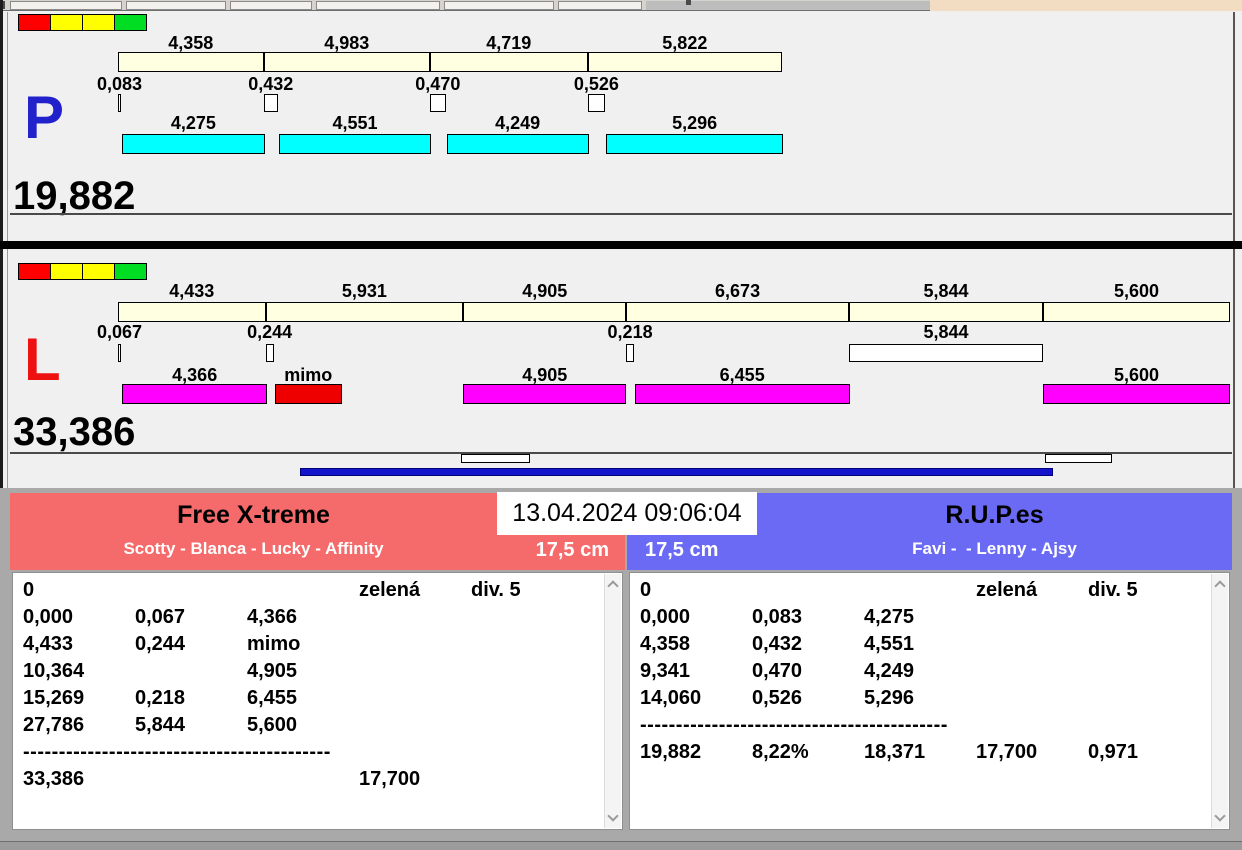 The width and height of the screenshot is (1242, 850). I want to click on table-cell: 4,905, so click(272, 671).